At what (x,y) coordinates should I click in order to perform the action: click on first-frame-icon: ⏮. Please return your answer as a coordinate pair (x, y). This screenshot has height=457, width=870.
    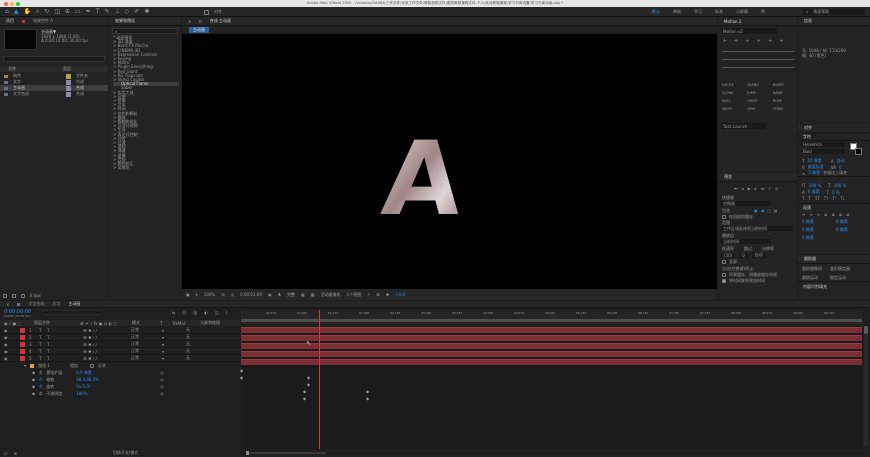
    Looking at the image, I should click on (736, 188).